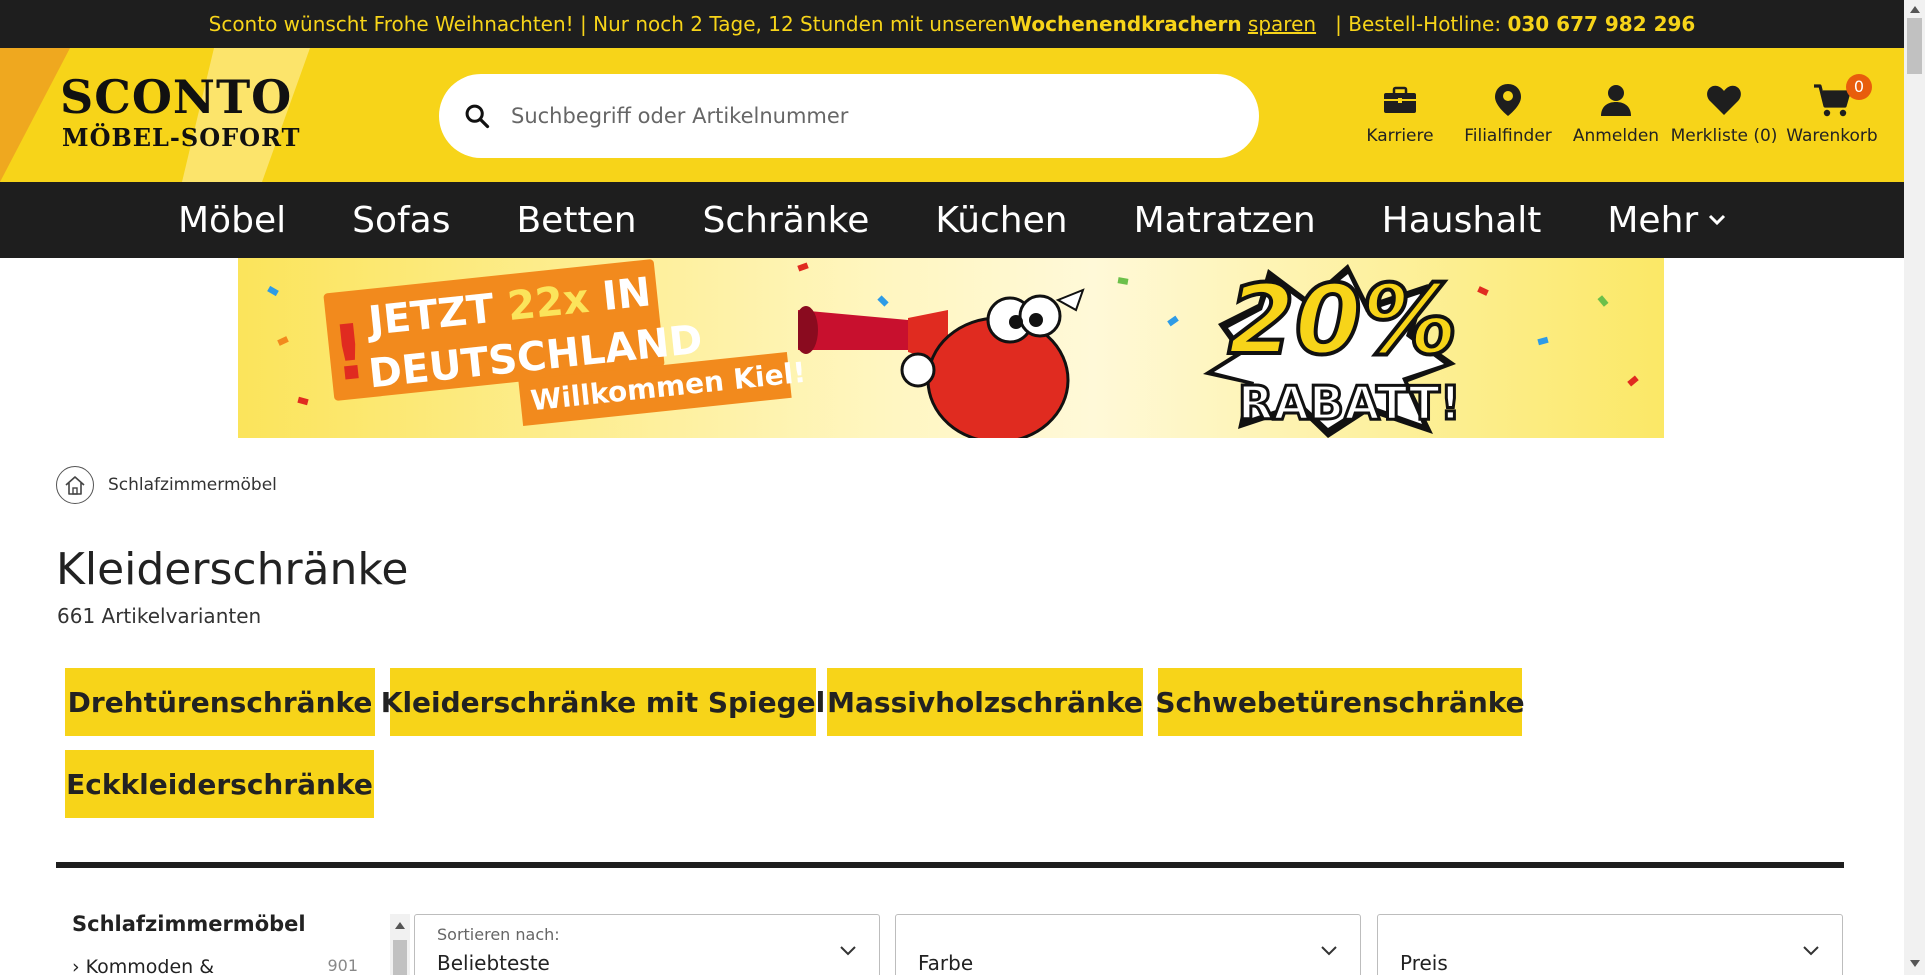 The height and width of the screenshot is (975, 1925). Describe the element at coordinates (1724, 123) in the screenshot. I see `wishlist-link: Merkliste (0)` at that location.